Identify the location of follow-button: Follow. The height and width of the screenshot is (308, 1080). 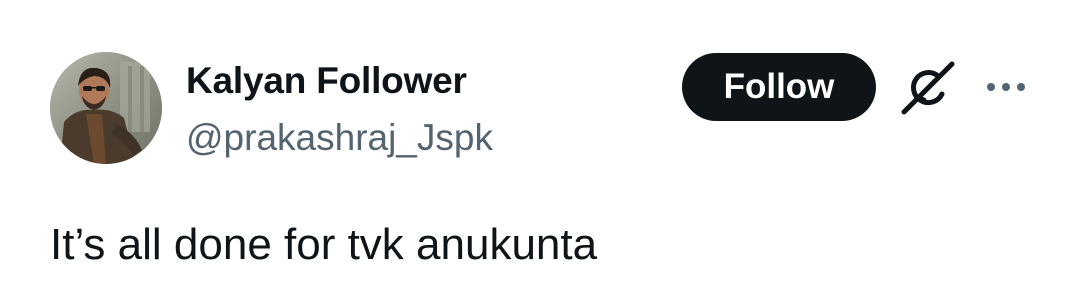
(779, 87).